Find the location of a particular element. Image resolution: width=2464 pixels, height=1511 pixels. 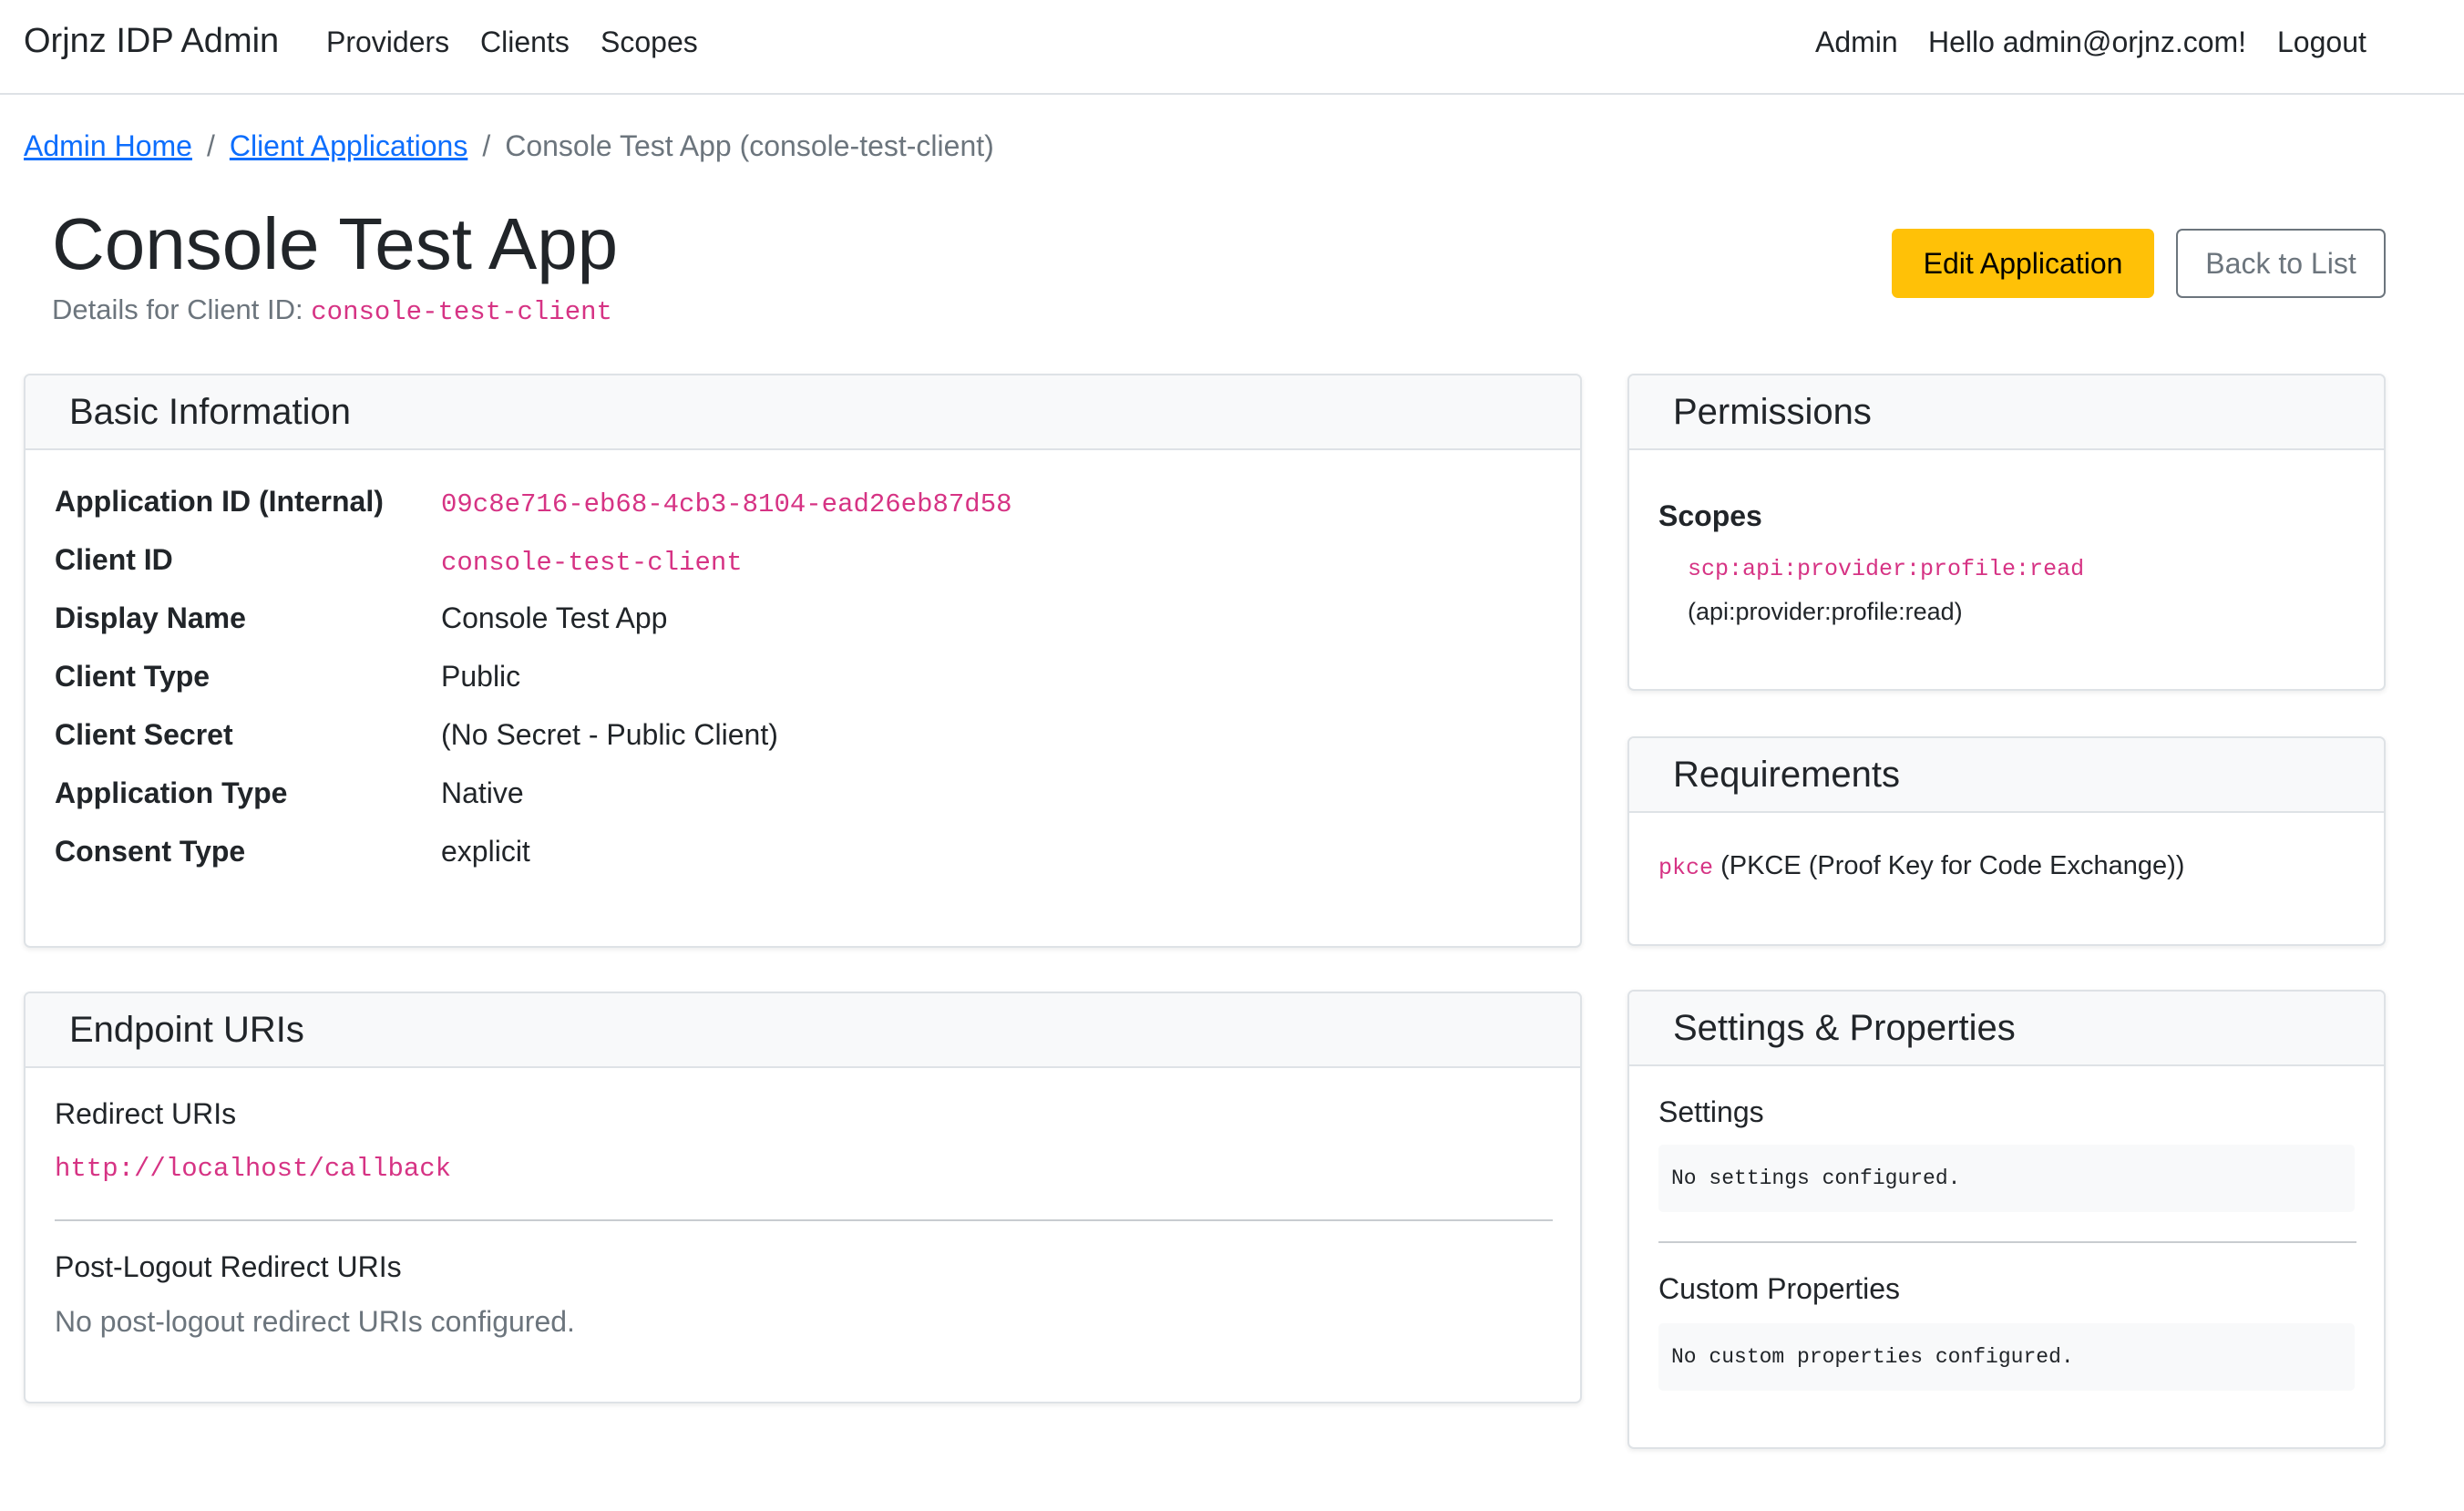

requirements-header: Requirements is located at coordinates (2007, 775).